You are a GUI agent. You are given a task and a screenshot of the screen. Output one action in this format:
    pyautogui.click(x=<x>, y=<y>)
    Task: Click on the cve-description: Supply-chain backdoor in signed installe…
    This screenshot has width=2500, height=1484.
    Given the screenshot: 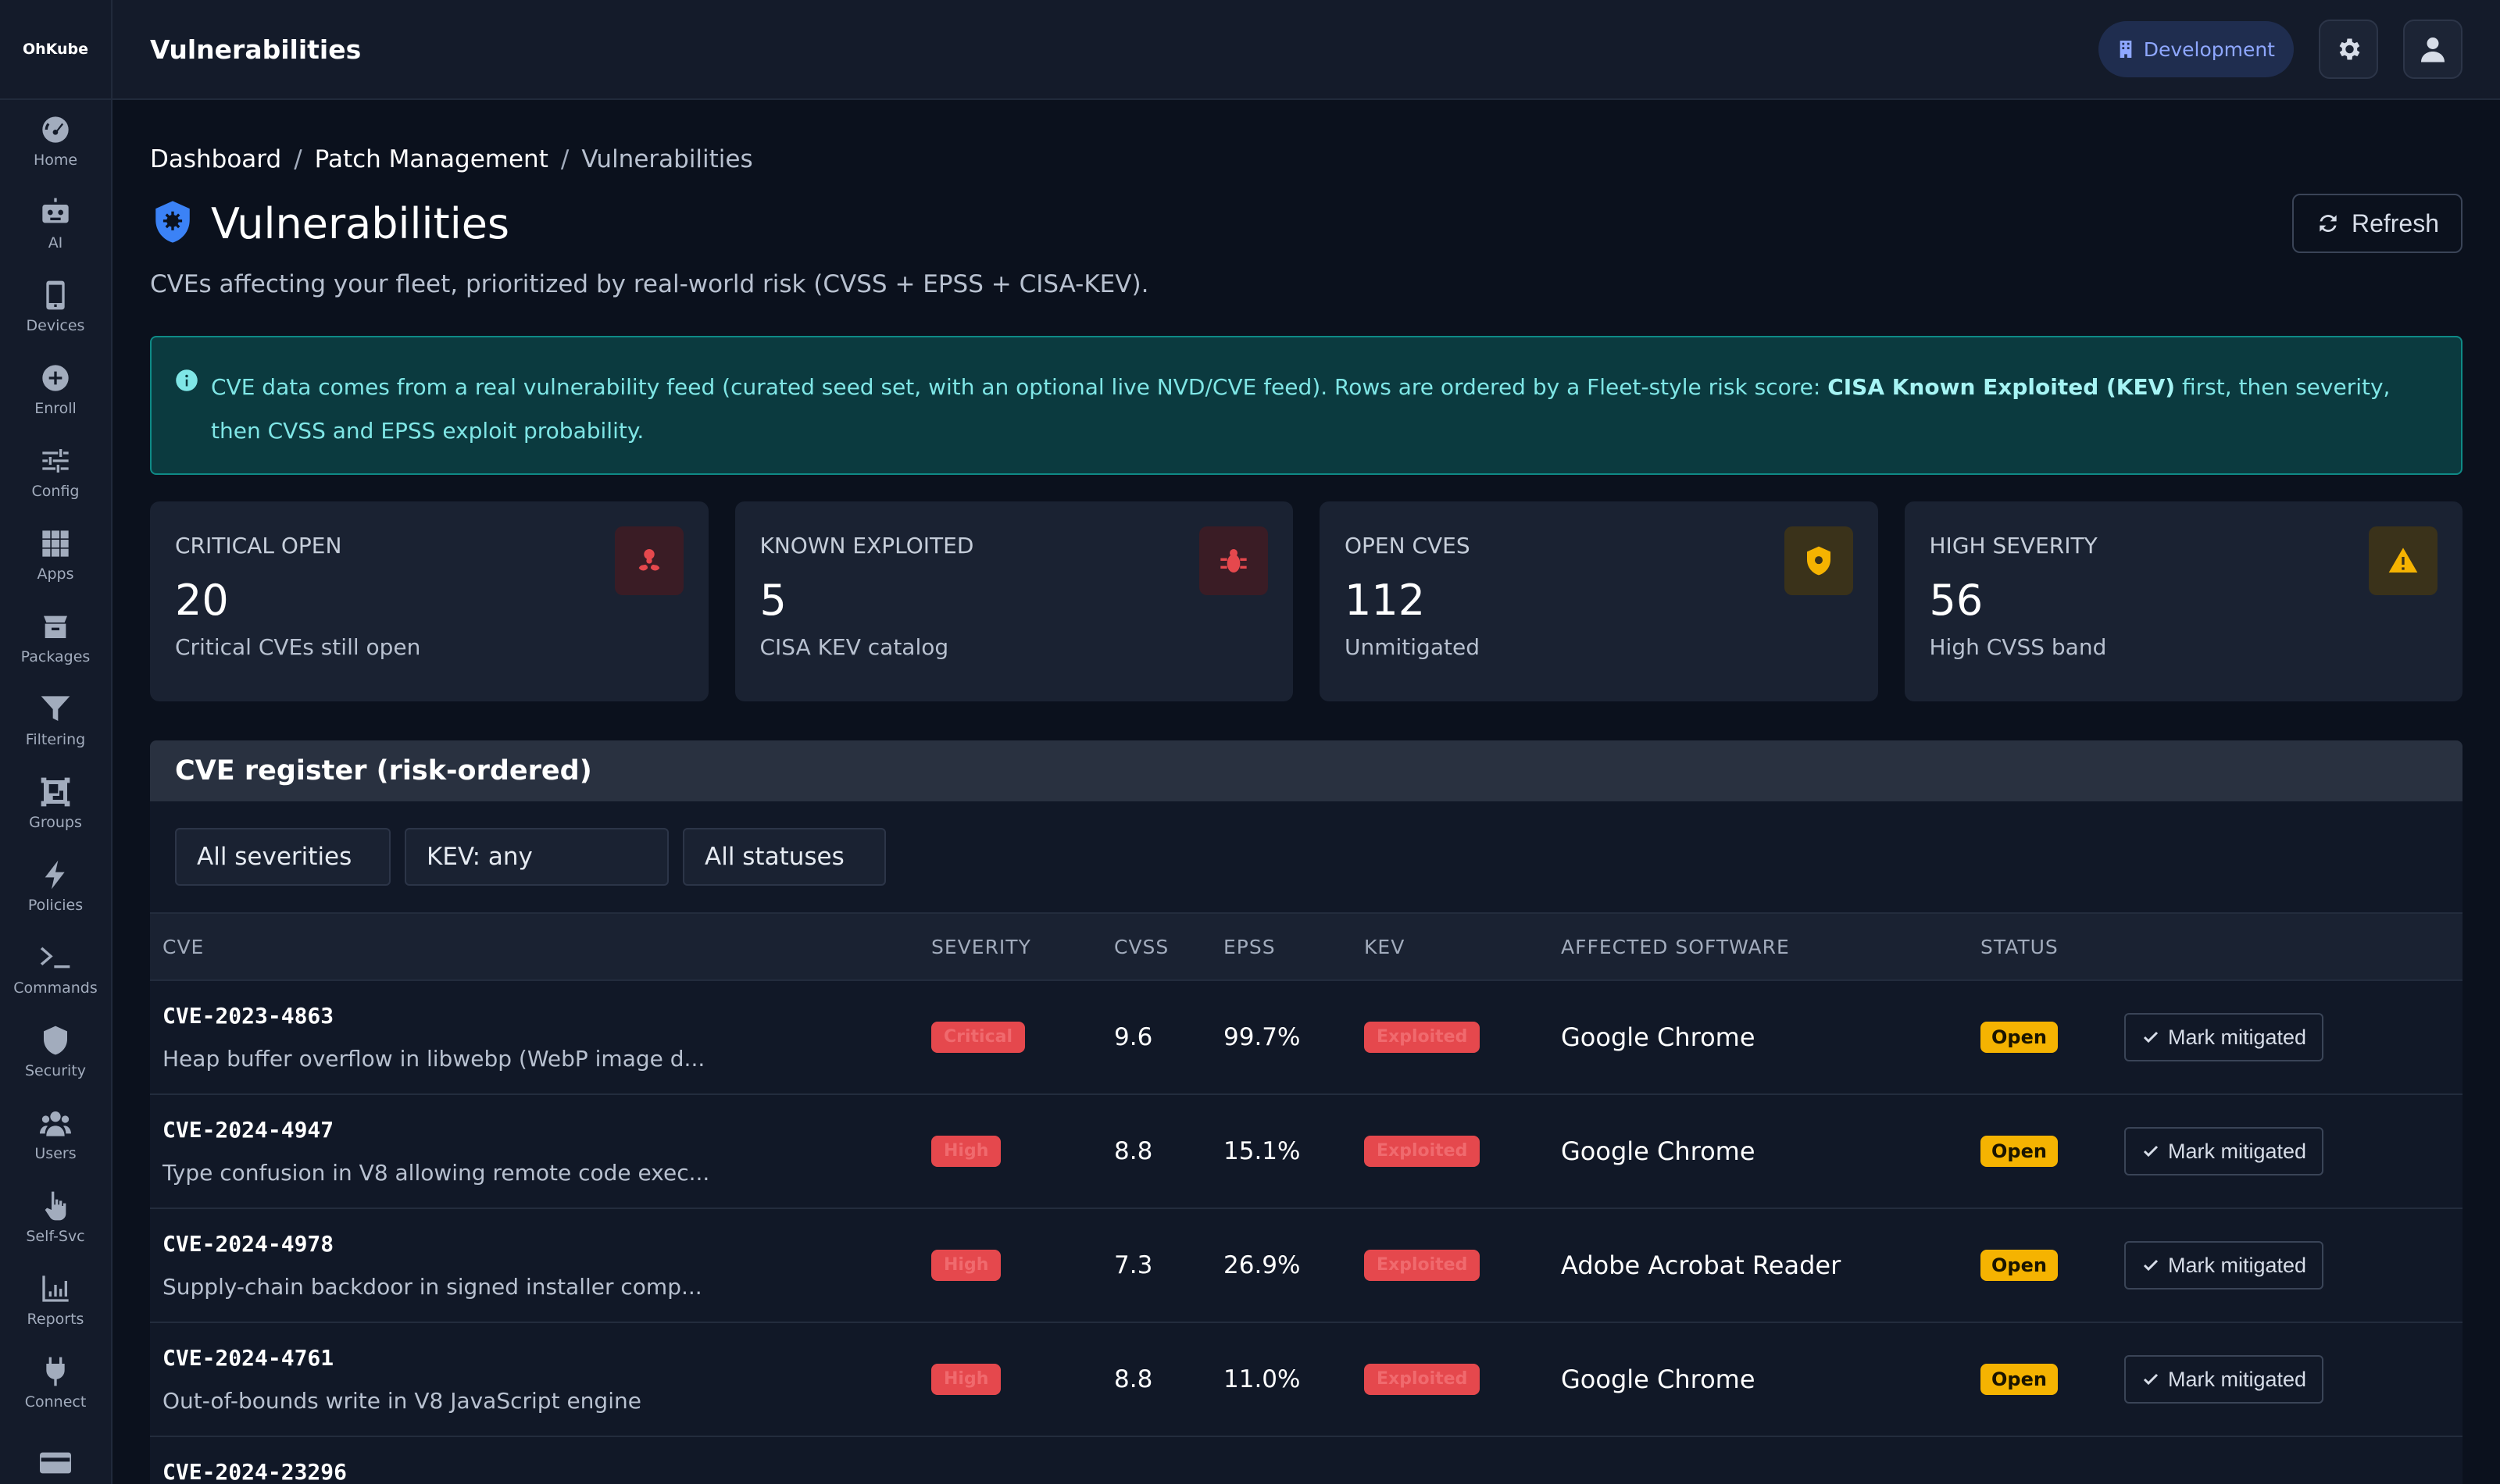 What is the action you would take?
    pyautogui.click(x=432, y=1287)
    